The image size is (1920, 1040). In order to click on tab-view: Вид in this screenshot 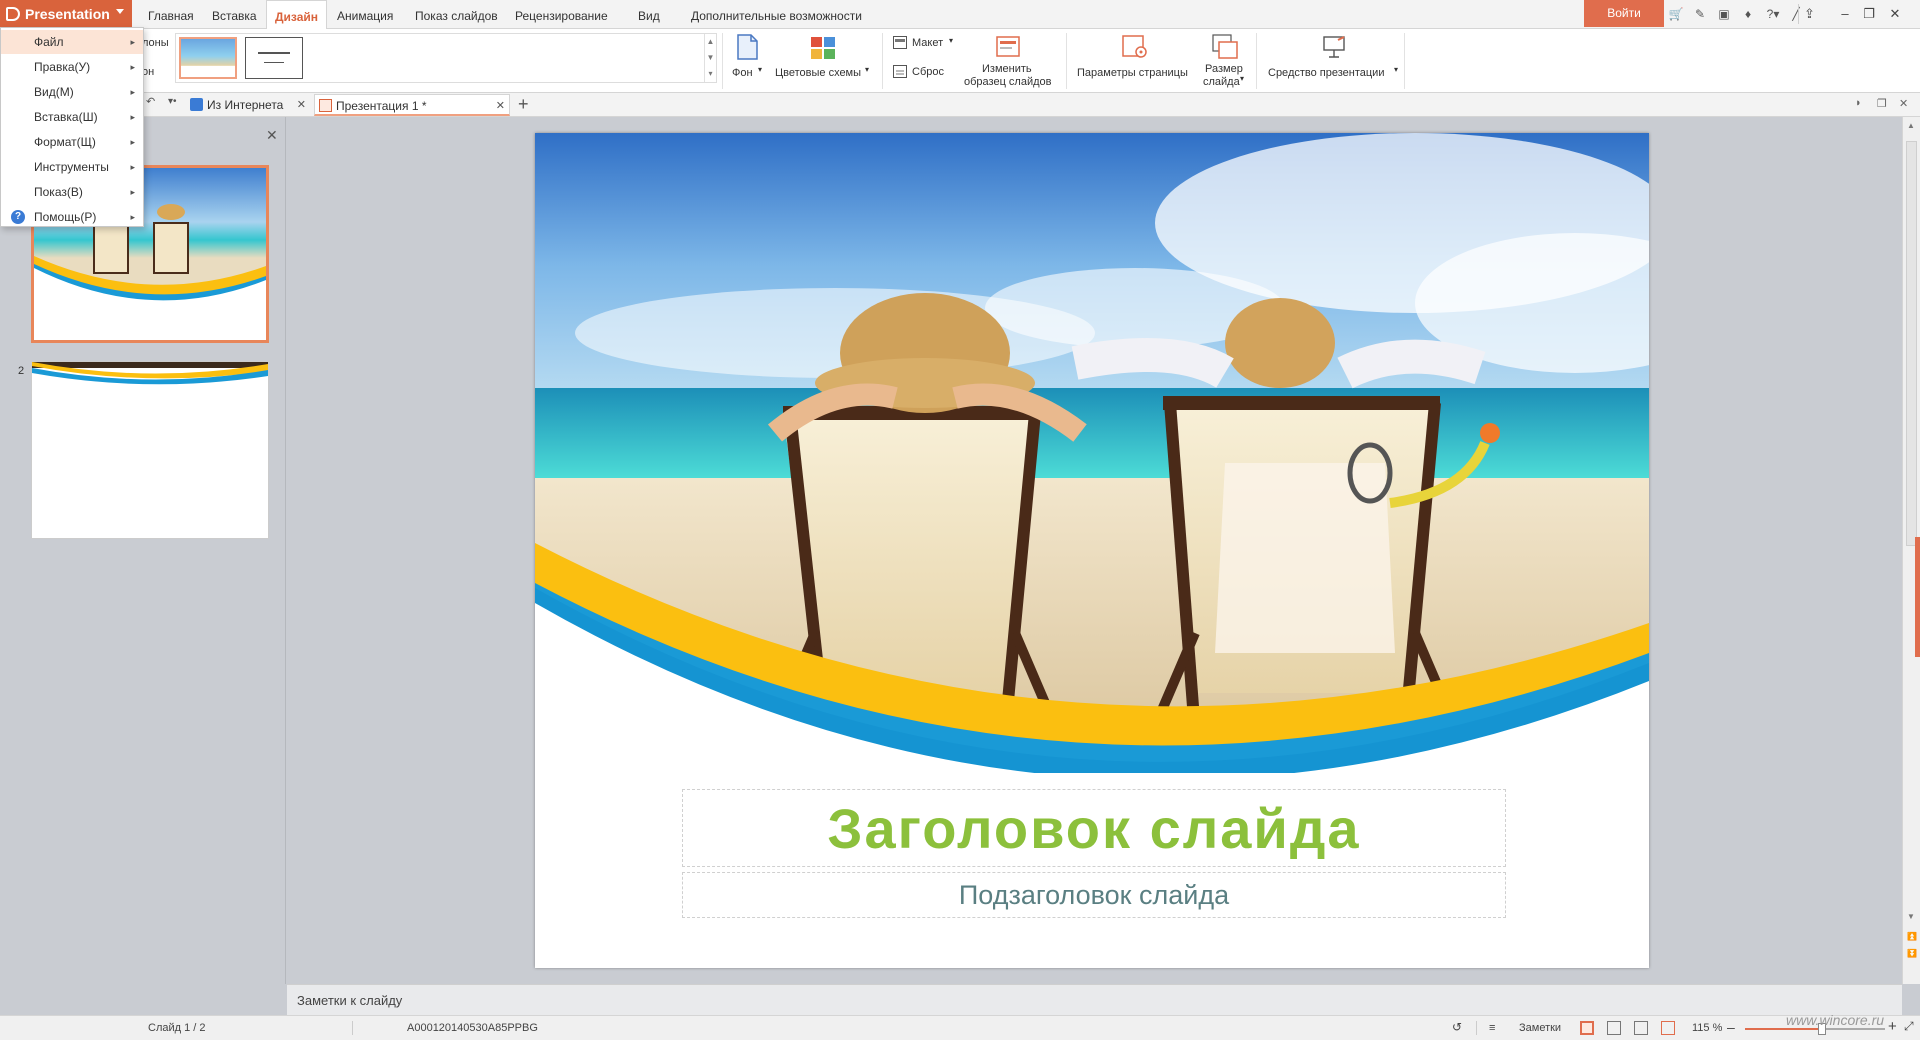, I will do `click(649, 14)`.